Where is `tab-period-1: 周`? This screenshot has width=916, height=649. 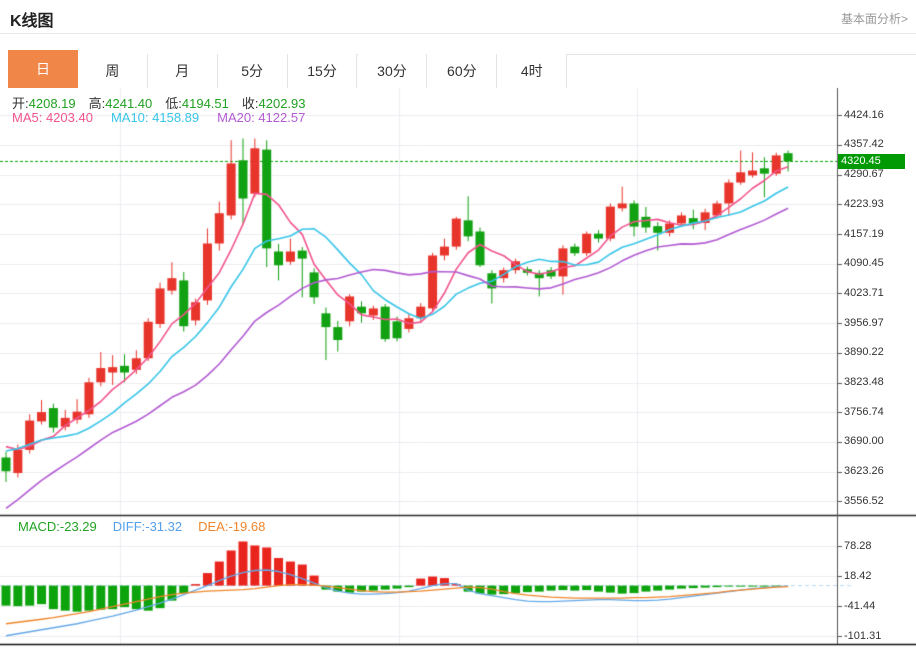 tab-period-1: 周 is located at coordinates (112, 71).